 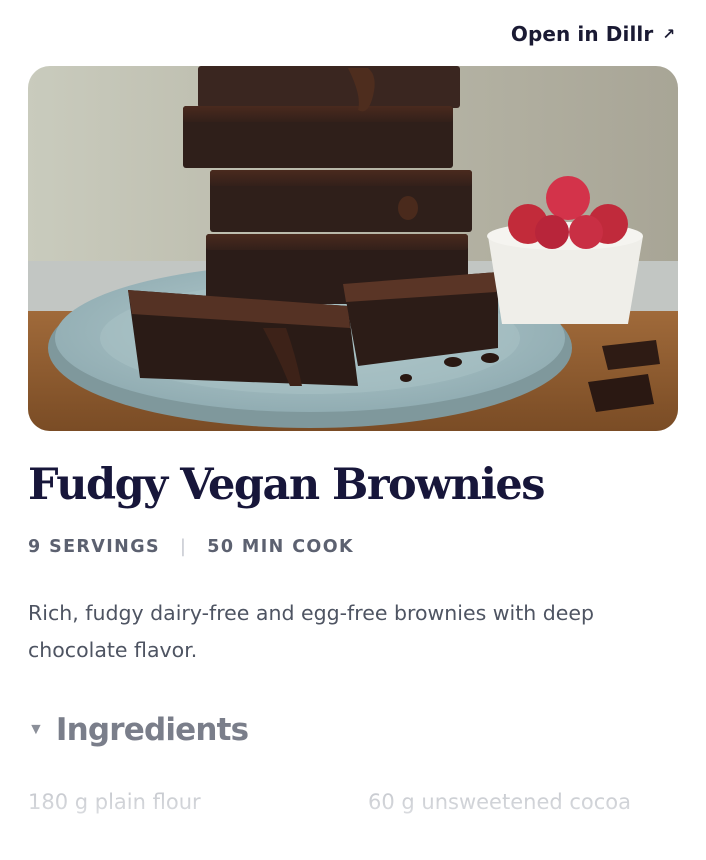 What do you see at coordinates (114, 802) in the screenshot?
I see `ingredient-item: 180 g plain flour` at bounding box center [114, 802].